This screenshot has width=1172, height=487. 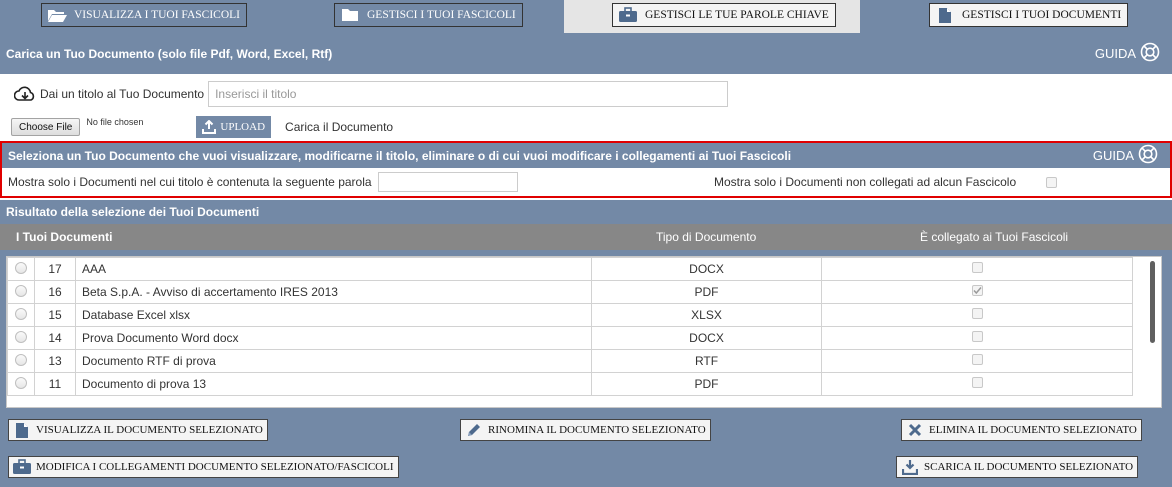 What do you see at coordinates (585, 430) in the screenshot?
I see `rename-document-button: RINOMINA IL DOCUMENTO SELEZIONATO` at bounding box center [585, 430].